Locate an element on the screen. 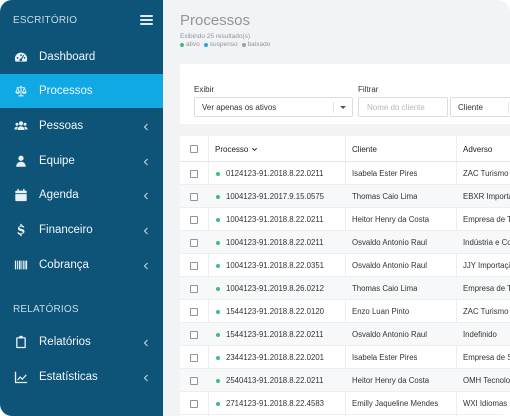 The height and width of the screenshot is (416, 510). sidebar-item-dashboard: Dashboard is located at coordinates (81, 57).